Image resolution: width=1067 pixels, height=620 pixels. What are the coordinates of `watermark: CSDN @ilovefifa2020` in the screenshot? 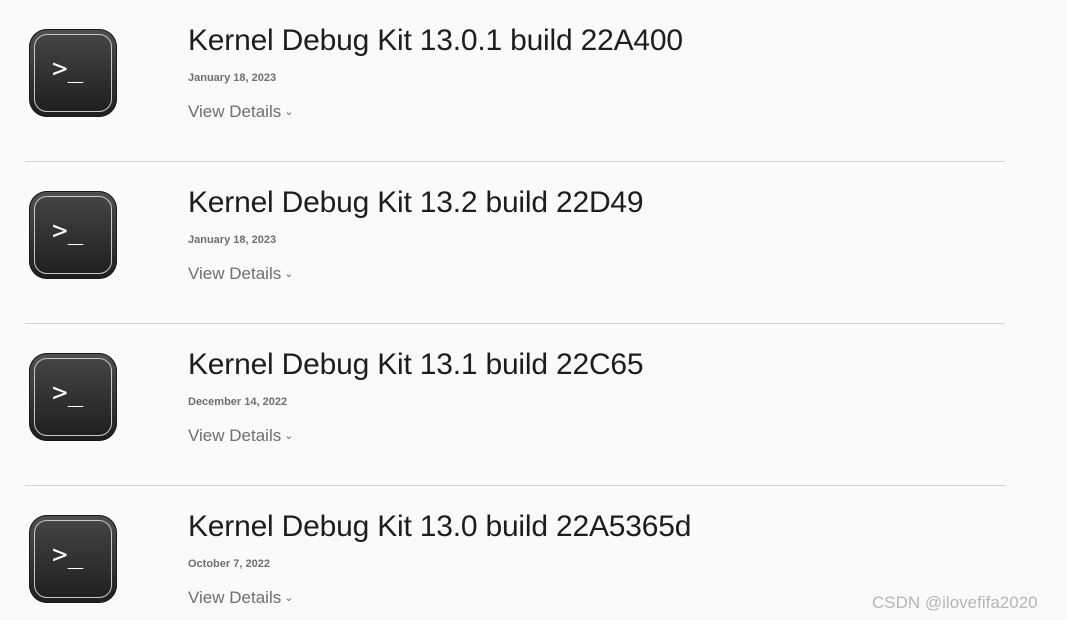 It's located at (955, 602).